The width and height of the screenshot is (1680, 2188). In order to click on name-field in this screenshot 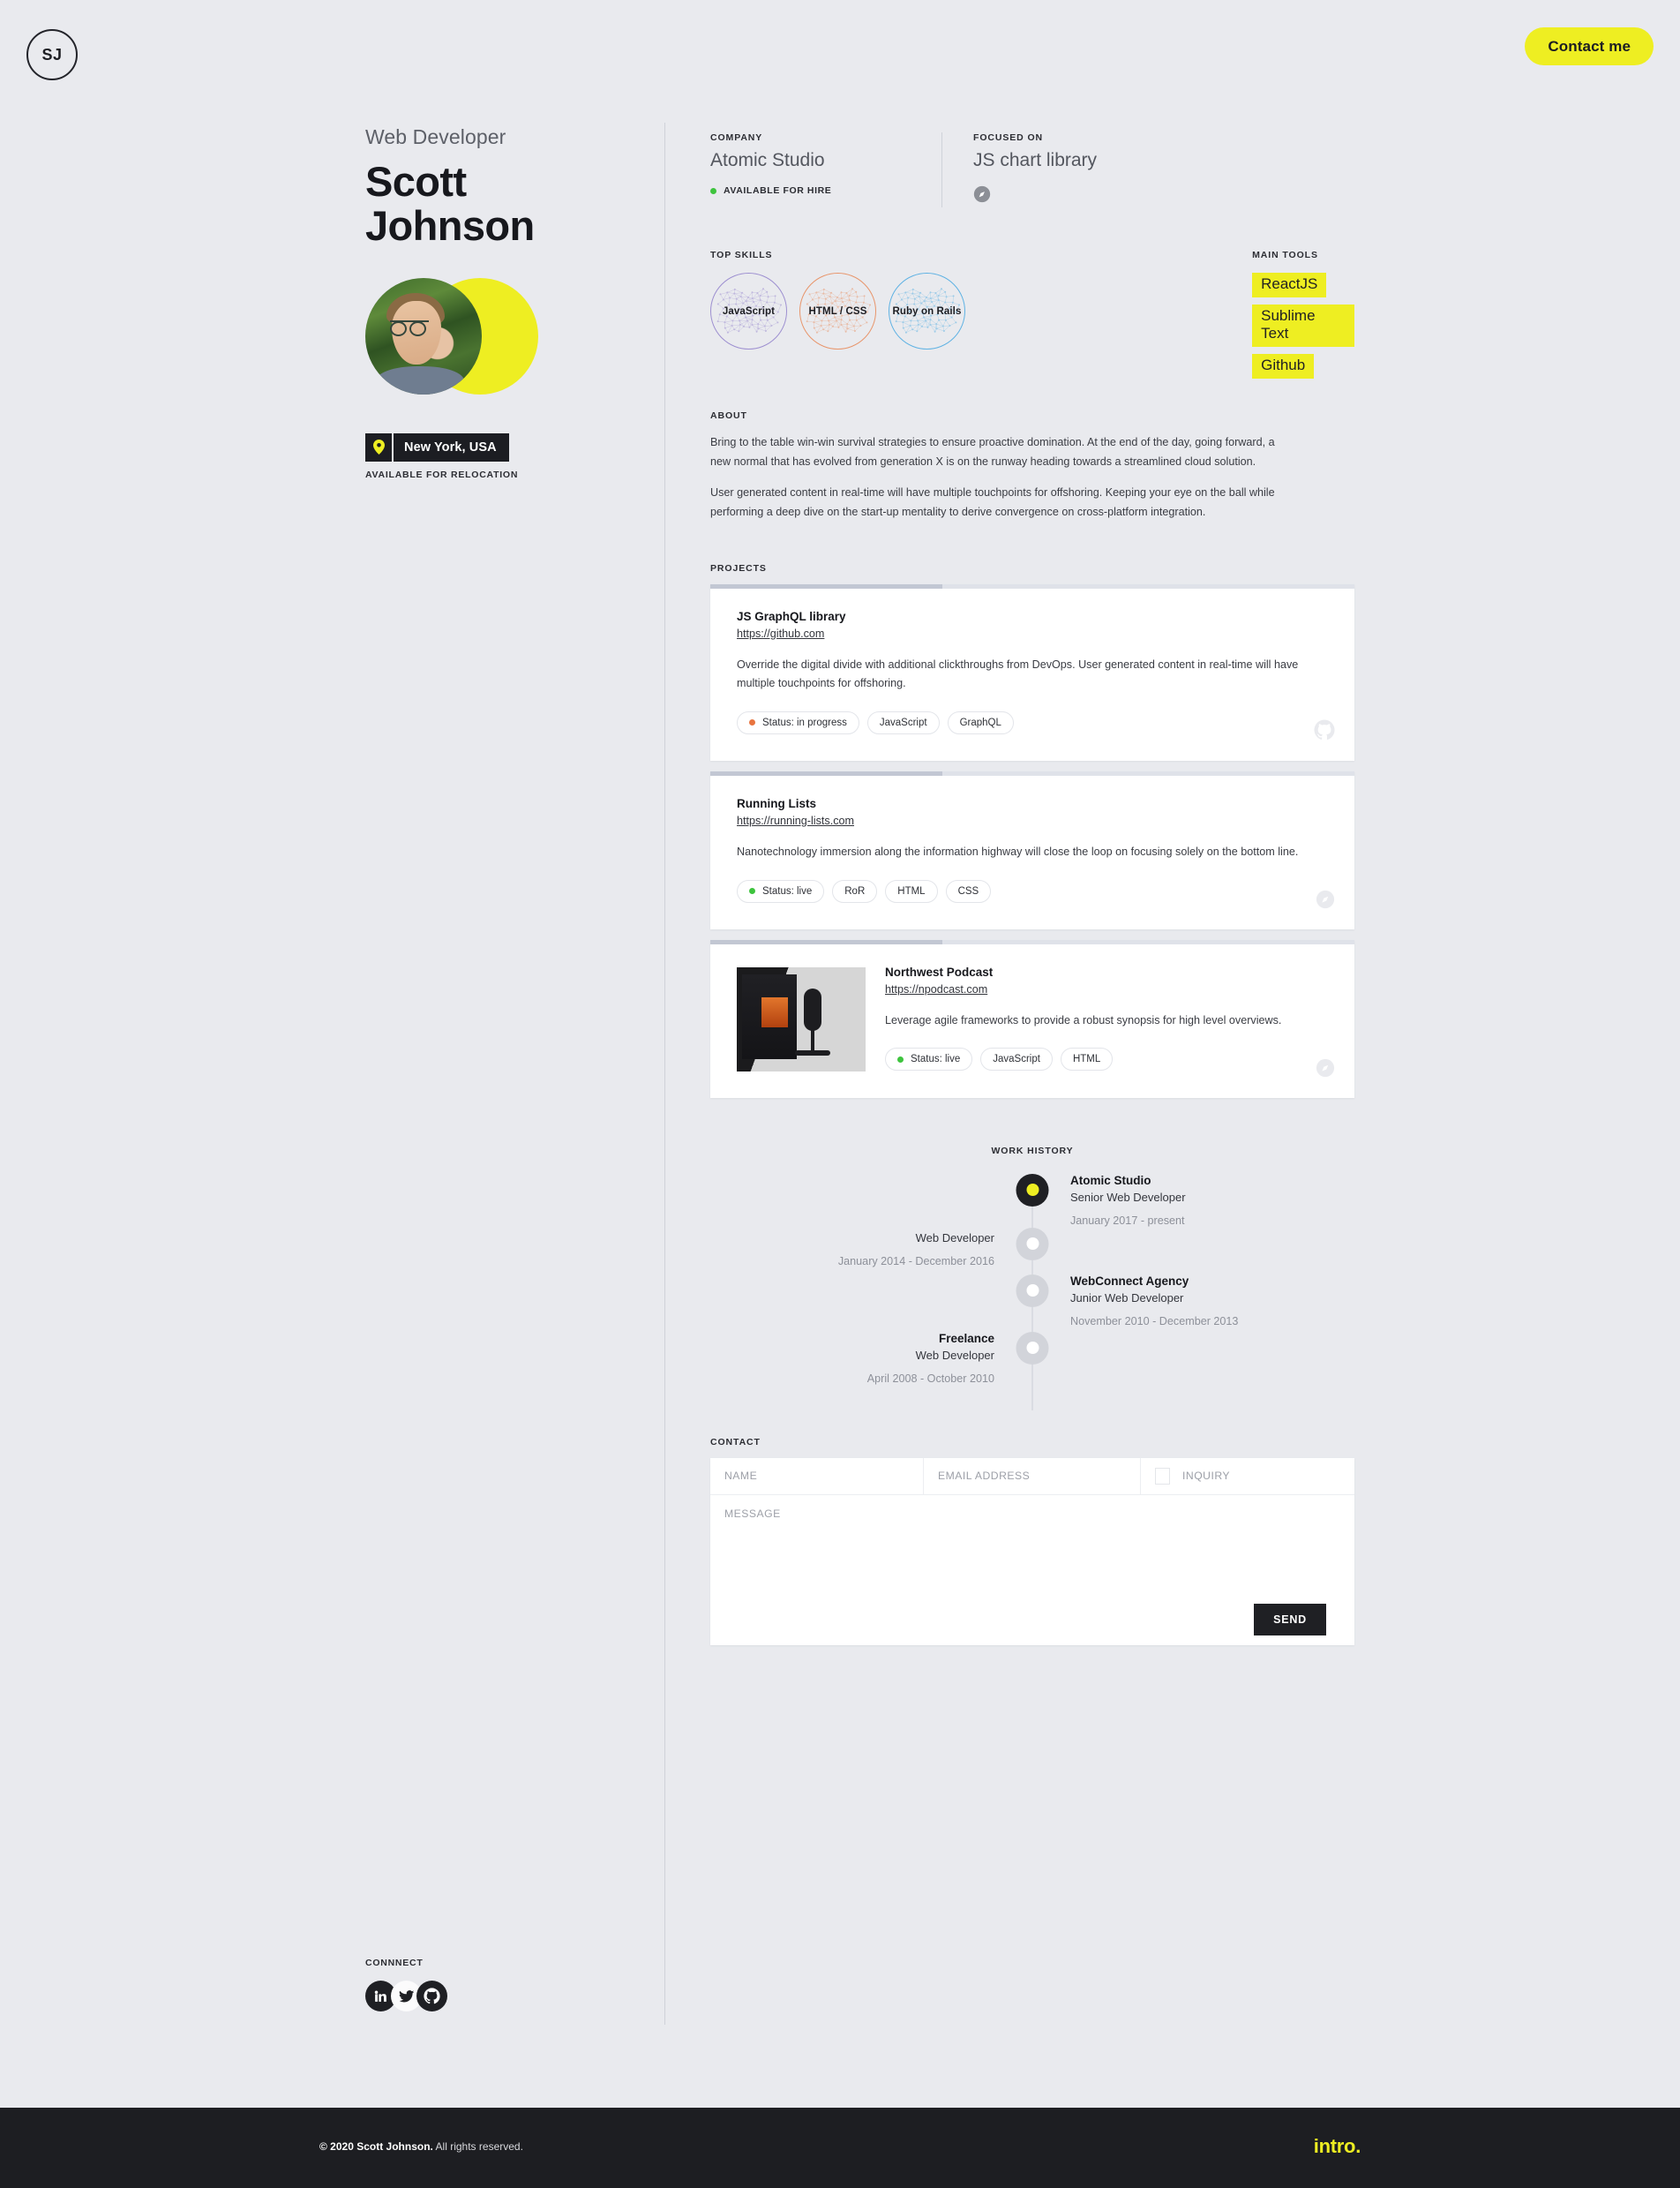, I will do `click(817, 1475)`.